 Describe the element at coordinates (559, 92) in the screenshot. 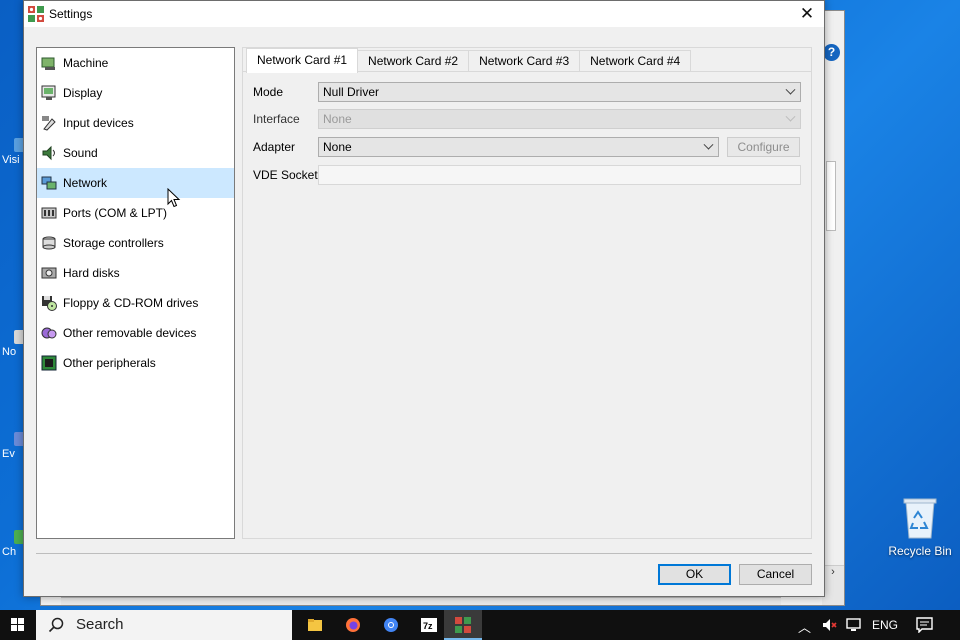

I see `mode-select: Null Driver` at that location.